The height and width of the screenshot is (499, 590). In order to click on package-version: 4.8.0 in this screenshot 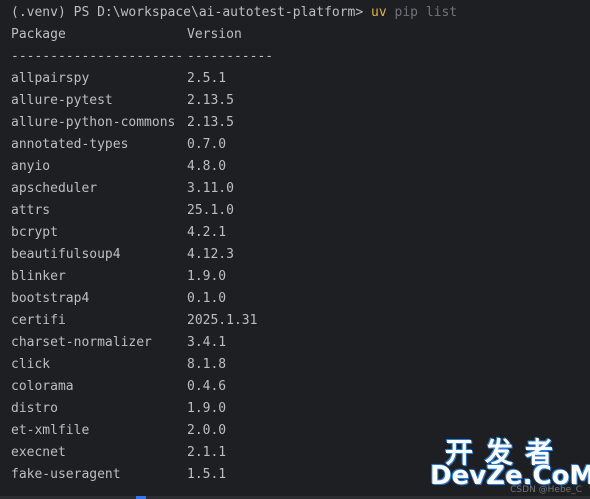, I will do `click(207, 166)`.